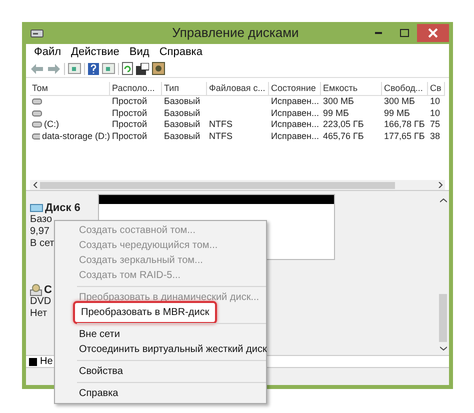 This screenshot has width=474, height=413. Describe the element at coordinates (435, 136) in the screenshot. I see `table-cell: 38` at that location.